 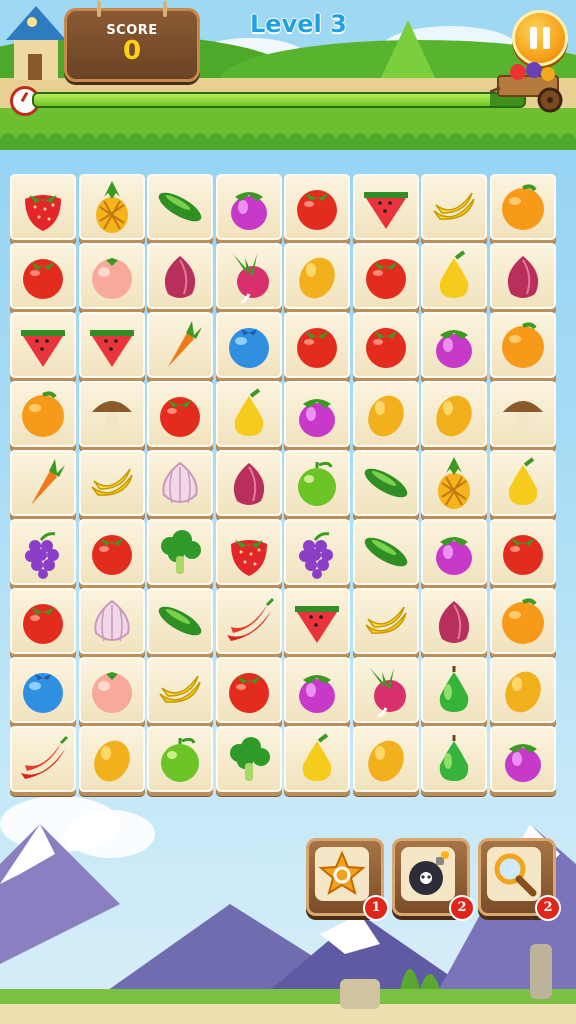 I want to click on sign-rope, so click(x=99, y=9).